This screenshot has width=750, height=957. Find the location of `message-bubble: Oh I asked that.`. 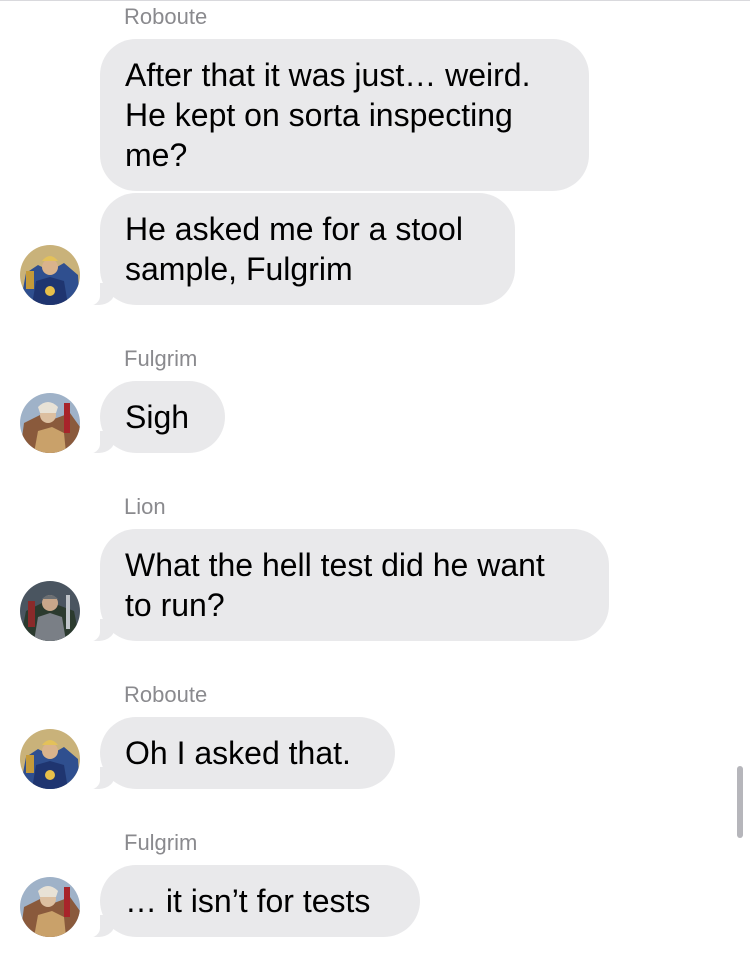

message-bubble: Oh I asked that. is located at coordinates (237, 753).